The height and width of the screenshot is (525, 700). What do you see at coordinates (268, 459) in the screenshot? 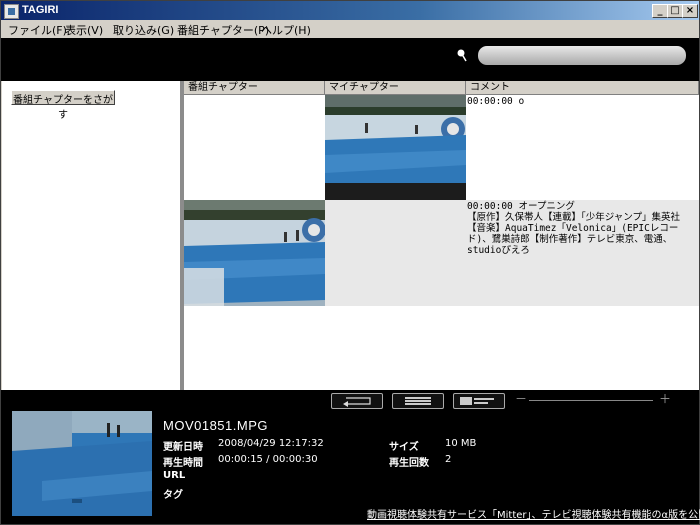
I see `value-playtime: 00:00:15 / 00:00:30` at bounding box center [268, 459].